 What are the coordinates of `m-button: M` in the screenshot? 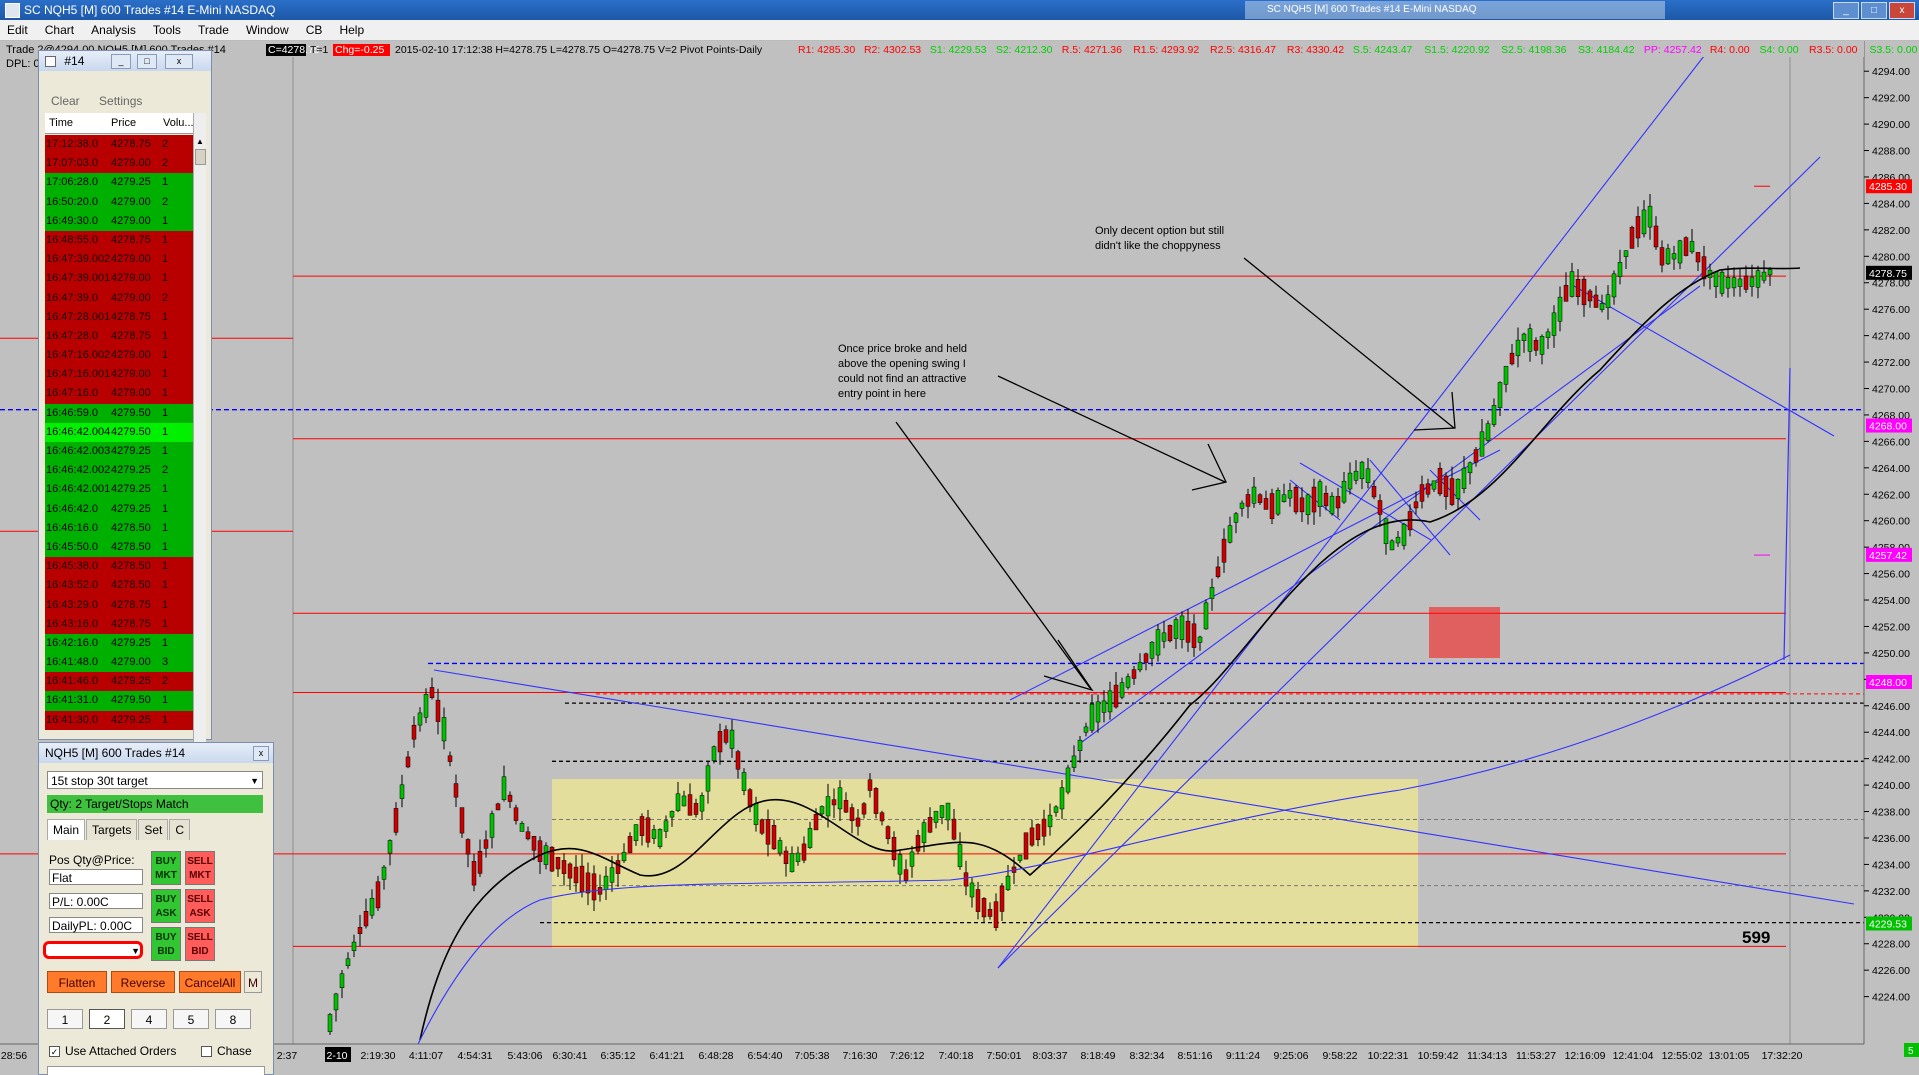 It's located at (253, 982).